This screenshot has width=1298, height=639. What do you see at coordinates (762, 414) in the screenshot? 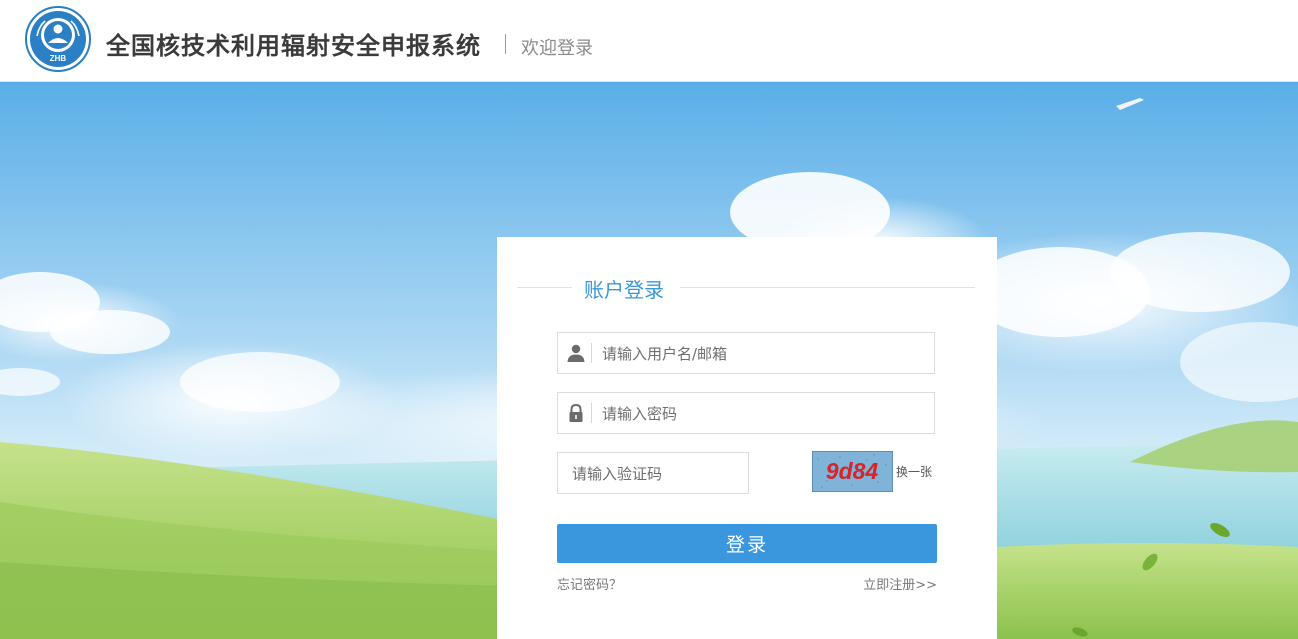
I see `password-input` at bounding box center [762, 414].